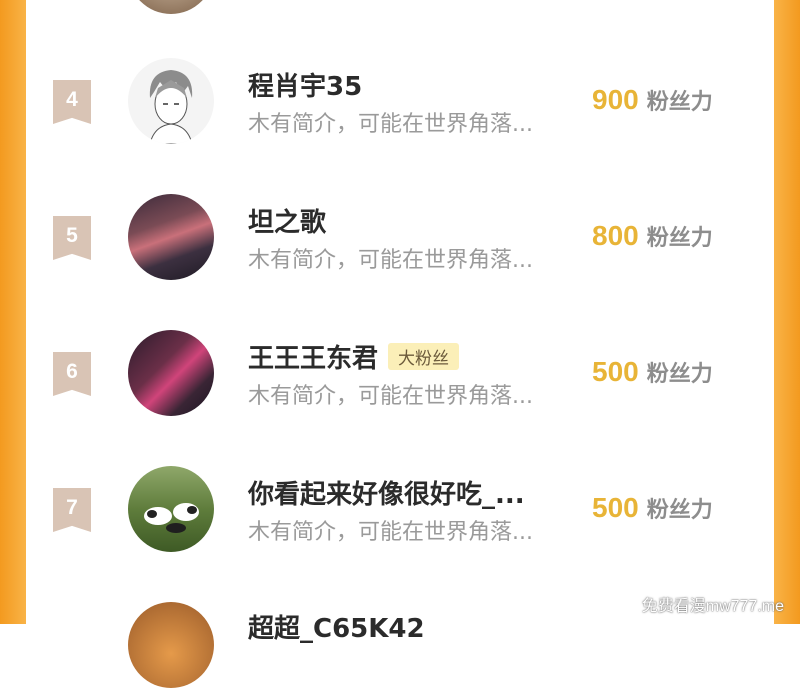 The width and height of the screenshot is (800, 688). I want to click on fans-count: 900, so click(615, 99).